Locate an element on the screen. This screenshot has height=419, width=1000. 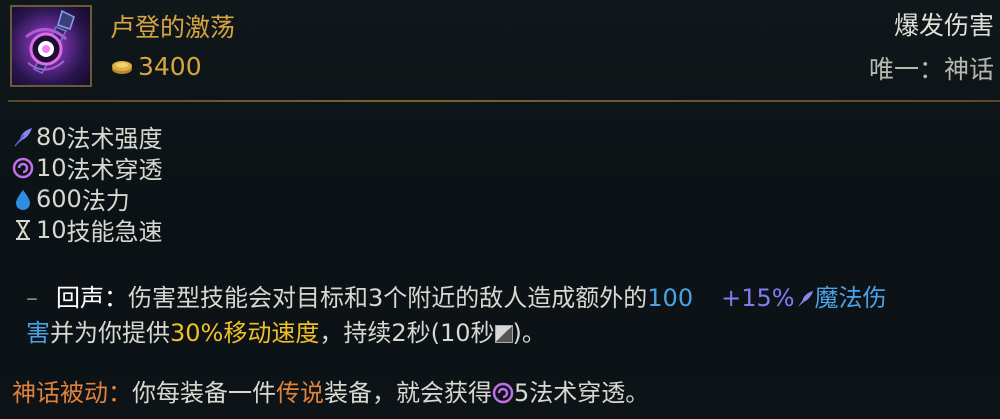
passive-duration: ，持续2秒(10秒 is located at coordinates (407, 333).